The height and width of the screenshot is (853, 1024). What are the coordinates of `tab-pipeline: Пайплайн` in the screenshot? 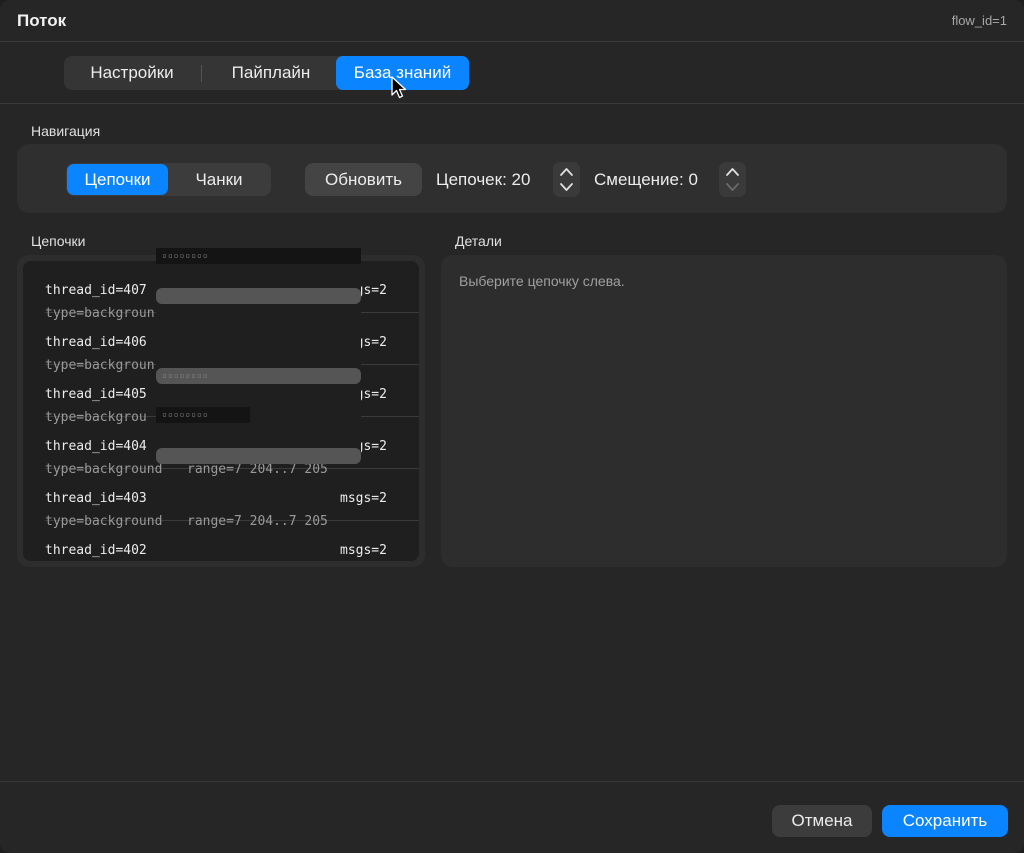 It's located at (271, 73).